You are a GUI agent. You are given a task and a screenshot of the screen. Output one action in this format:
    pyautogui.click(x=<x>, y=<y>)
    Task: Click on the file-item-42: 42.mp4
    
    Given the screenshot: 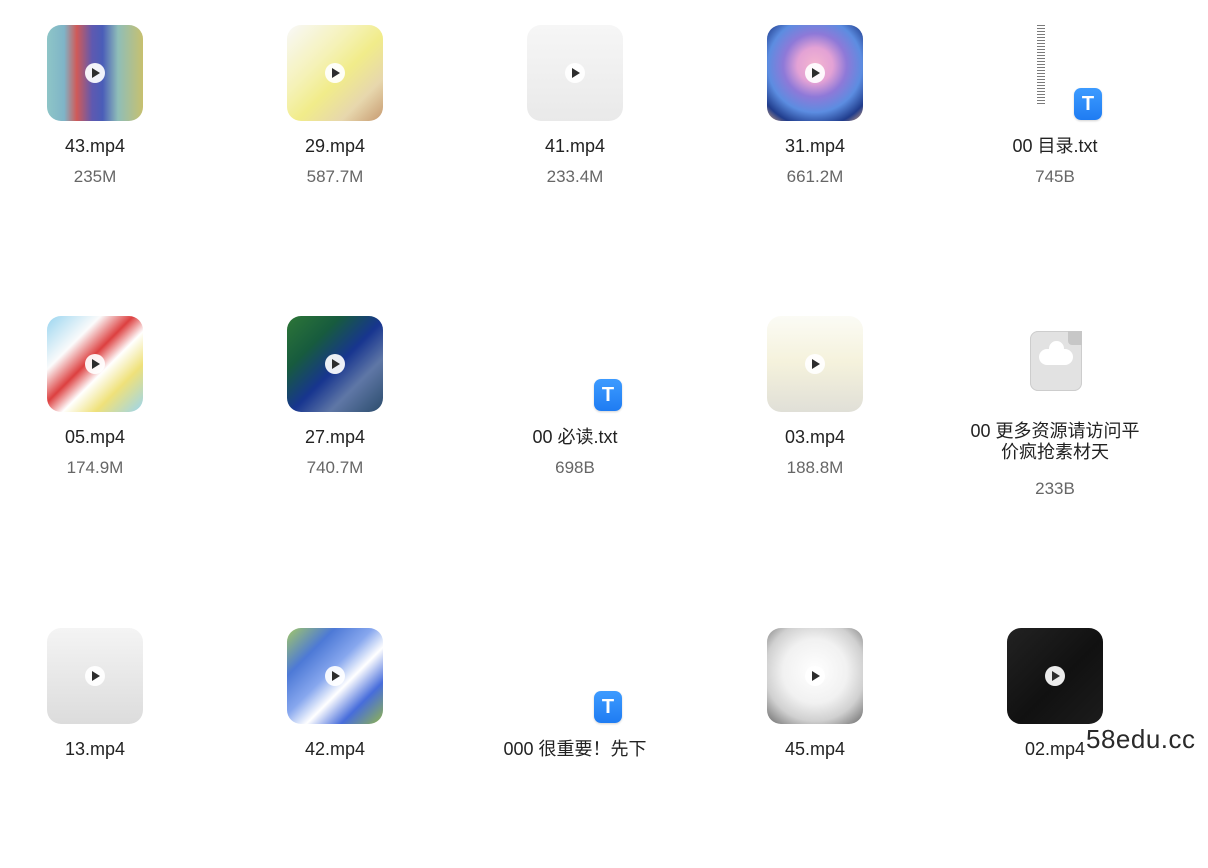 What is the action you would take?
    pyautogui.click(x=340, y=748)
    